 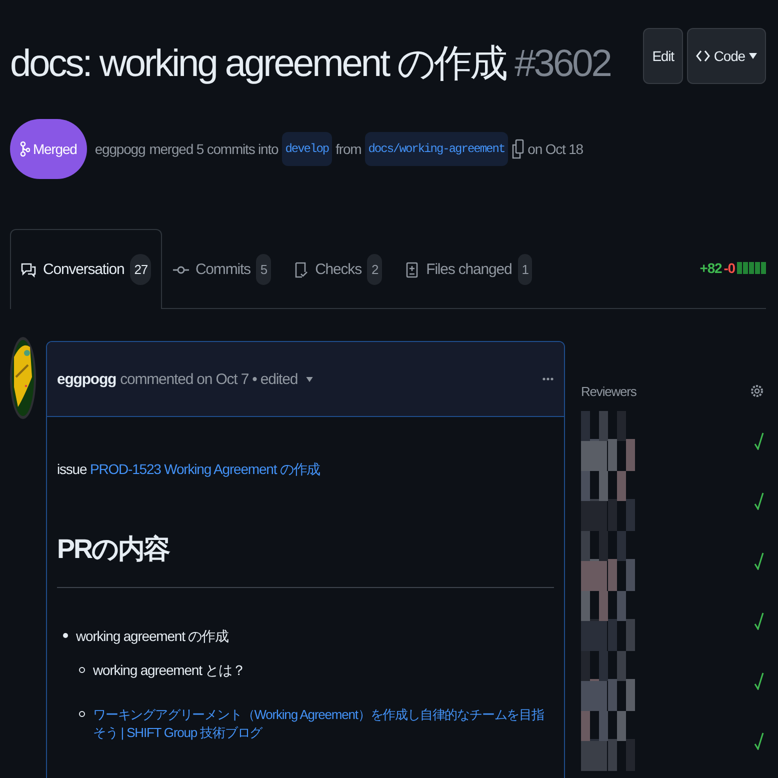 What do you see at coordinates (307, 149) in the screenshot?
I see `base-branch: develop` at bounding box center [307, 149].